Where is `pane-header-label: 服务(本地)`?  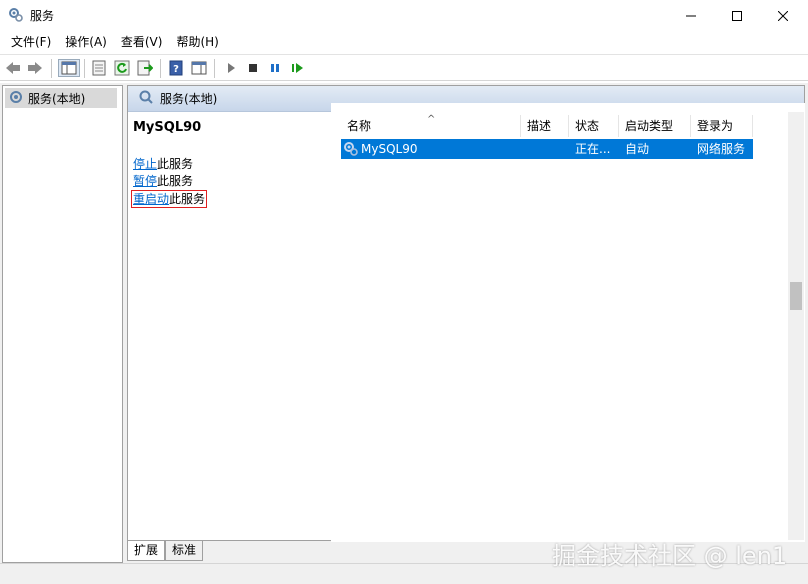
pane-header-label: 服务(本地) is located at coordinates (189, 99).